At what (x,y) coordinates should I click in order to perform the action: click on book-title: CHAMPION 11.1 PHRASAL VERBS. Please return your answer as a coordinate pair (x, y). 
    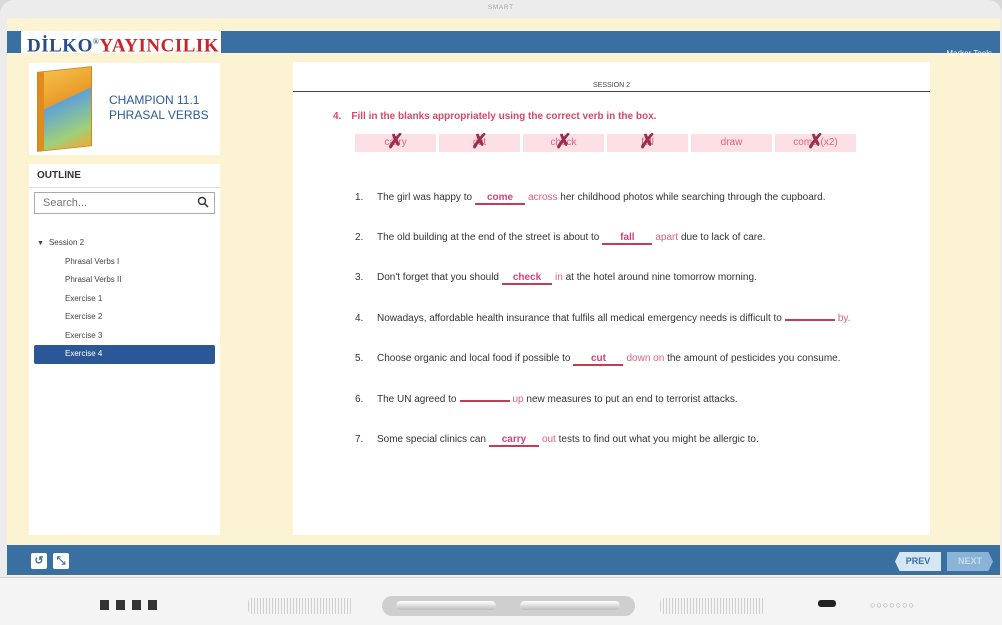
    Looking at the image, I should click on (159, 108).